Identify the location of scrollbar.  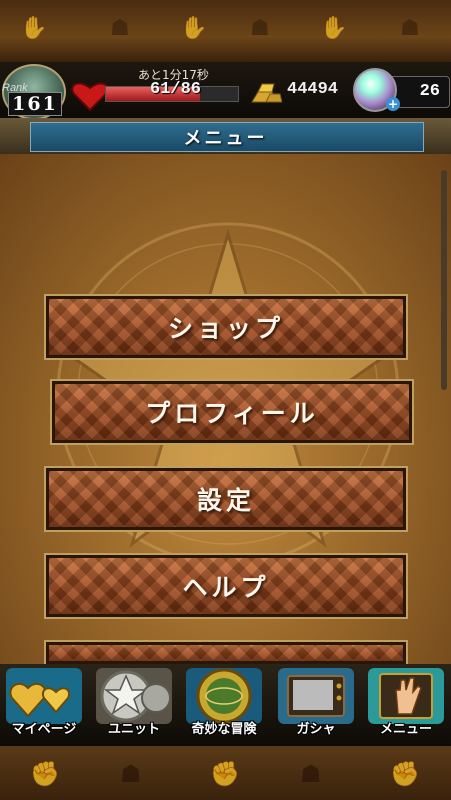
(444, 280).